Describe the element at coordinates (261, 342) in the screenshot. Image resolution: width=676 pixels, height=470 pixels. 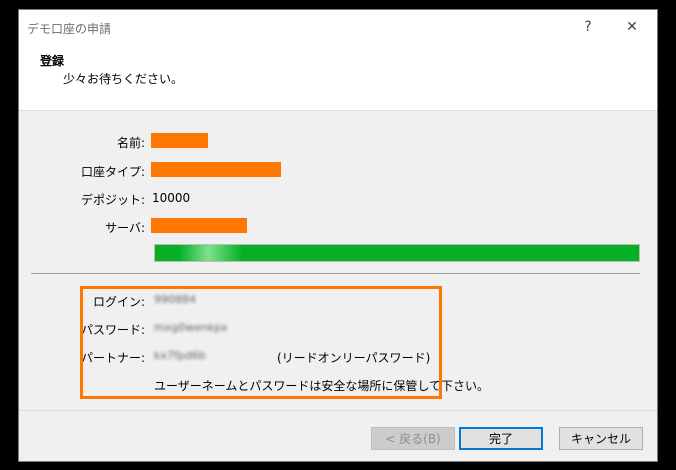
I see `credentials-highlight-box` at that location.